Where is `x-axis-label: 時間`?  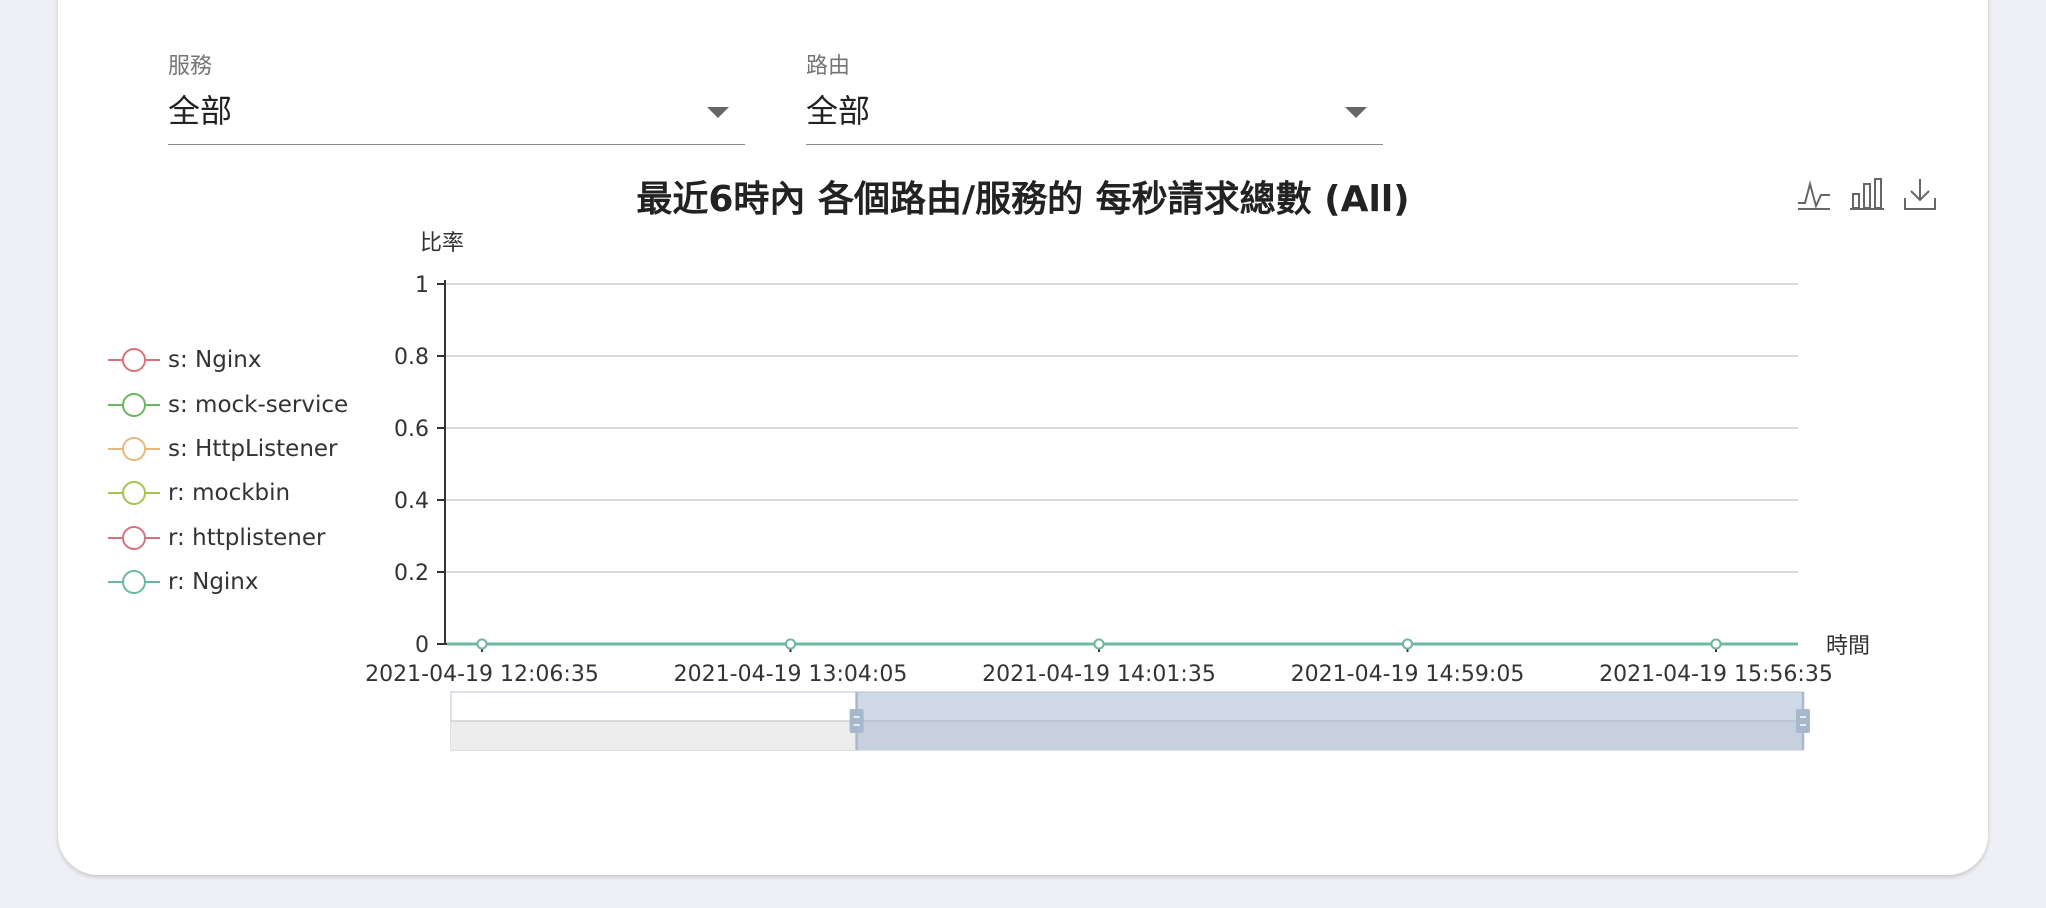
x-axis-label: 時間 is located at coordinates (1848, 646).